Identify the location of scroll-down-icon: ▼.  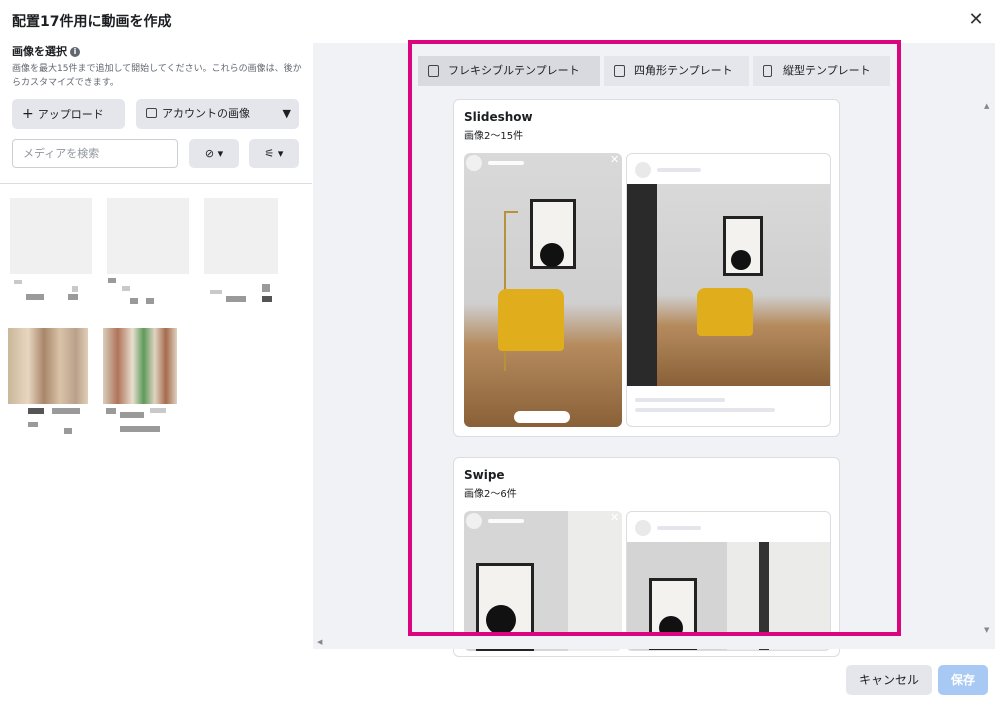
(986, 630).